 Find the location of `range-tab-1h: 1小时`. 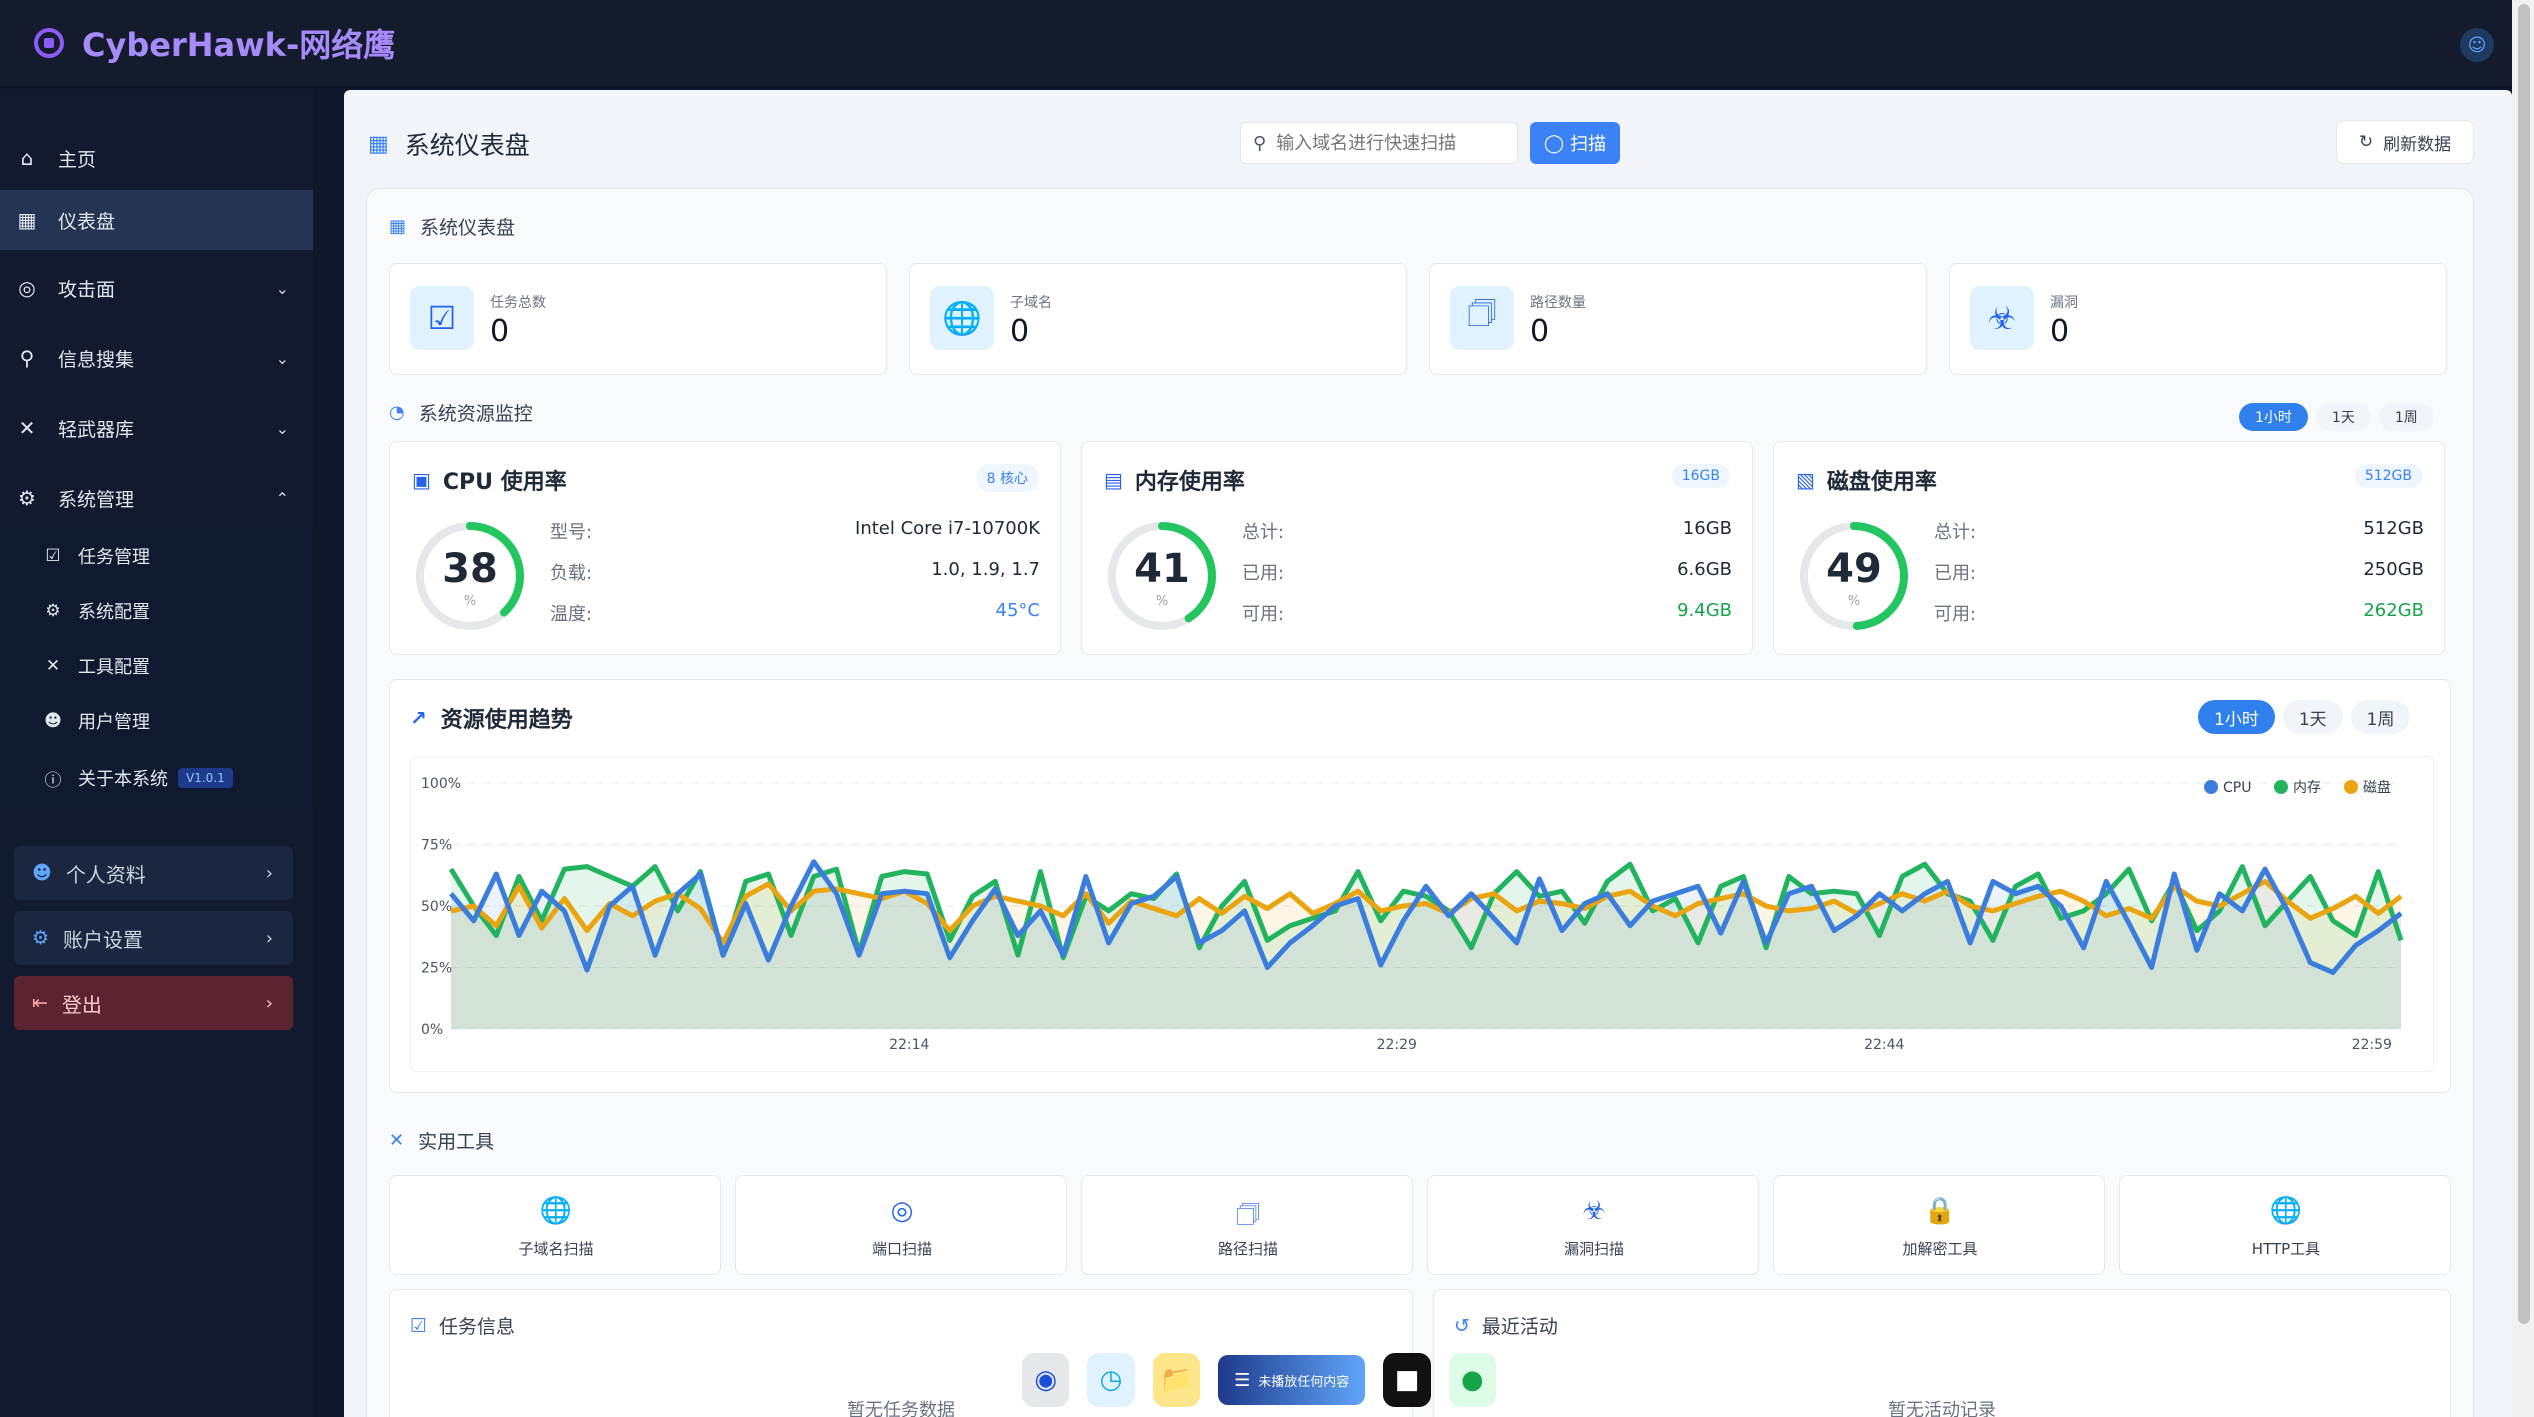

range-tab-1h: 1小时 is located at coordinates (2273, 417).